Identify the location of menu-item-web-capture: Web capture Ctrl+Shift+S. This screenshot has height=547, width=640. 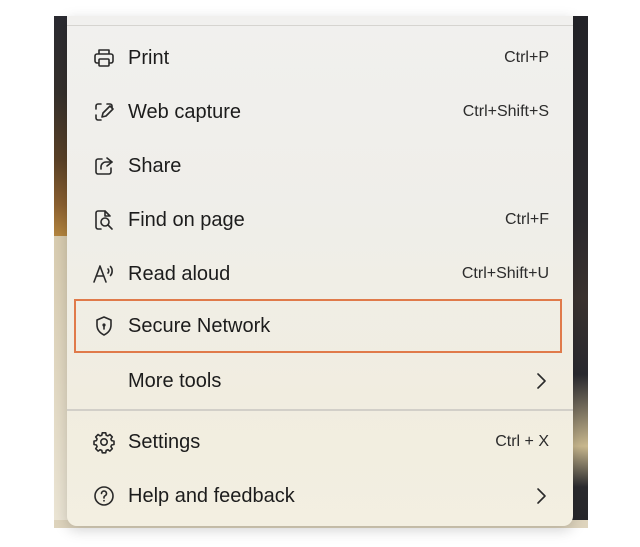
(320, 112).